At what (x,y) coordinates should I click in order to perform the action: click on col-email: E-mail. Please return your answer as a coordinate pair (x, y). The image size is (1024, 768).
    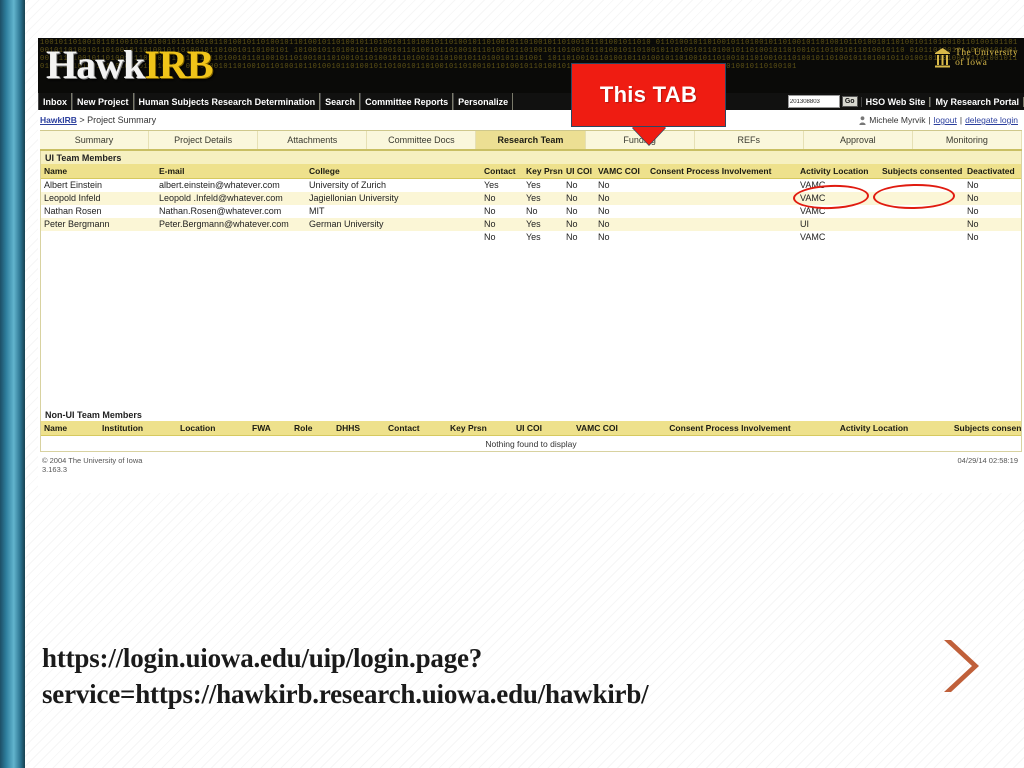
    Looking at the image, I should click on (231, 171).